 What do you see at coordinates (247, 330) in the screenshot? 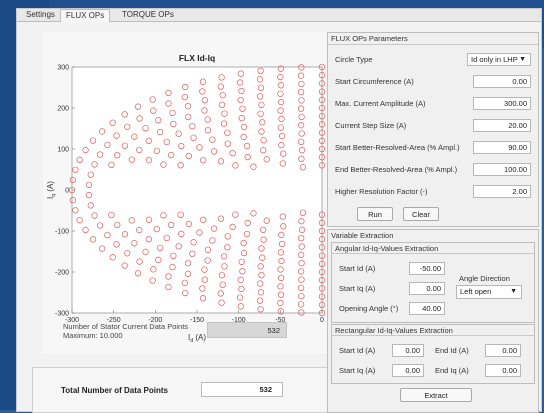
I see `stator-points-value: 532` at bounding box center [247, 330].